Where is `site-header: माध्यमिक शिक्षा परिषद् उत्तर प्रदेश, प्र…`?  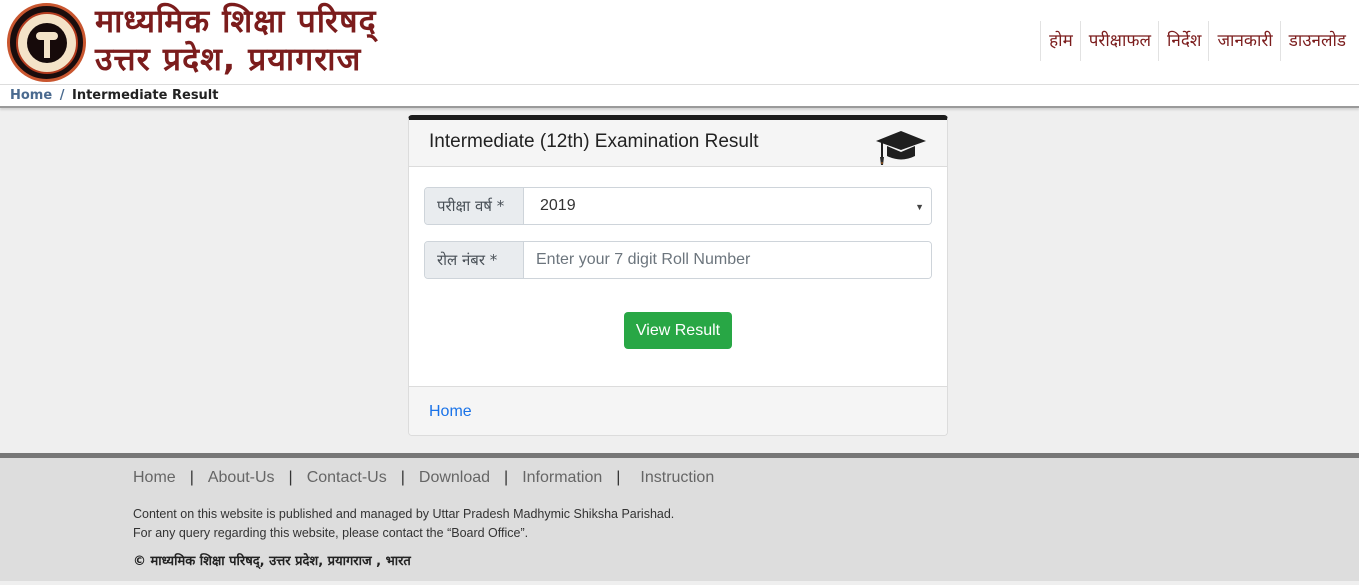 site-header: माध्यमिक शिक्षा परिषद् उत्तर प्रदेश, प्र… is located at coordinates (679, 42).